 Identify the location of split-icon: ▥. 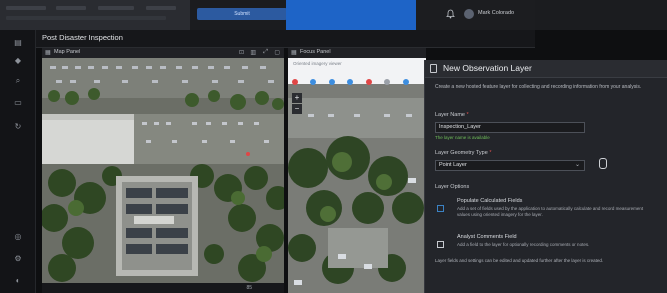
(253, 52).